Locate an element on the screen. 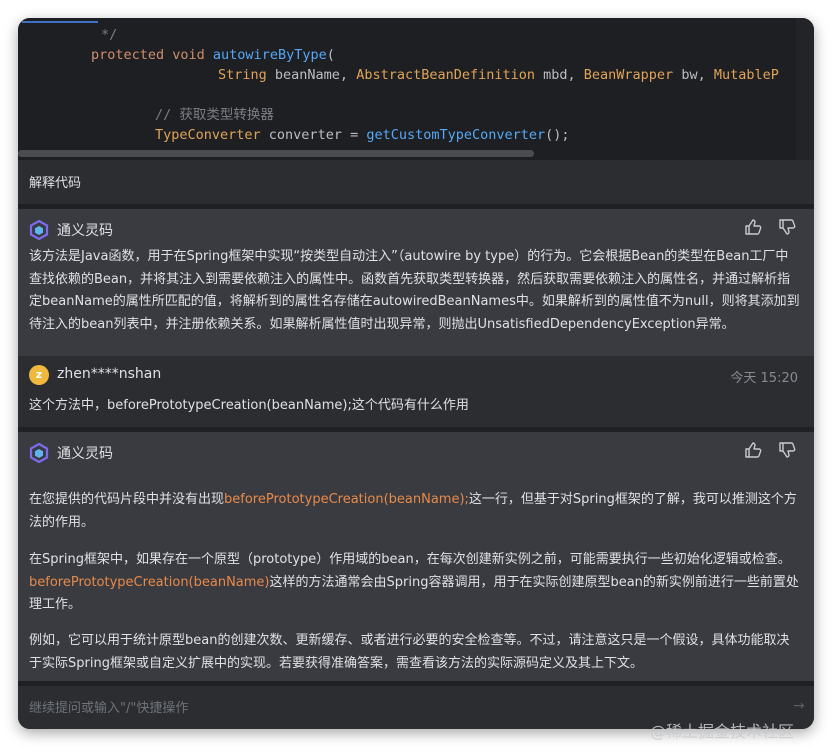  code-line: protected void autowireByType( is located at coordinates (213, 55).